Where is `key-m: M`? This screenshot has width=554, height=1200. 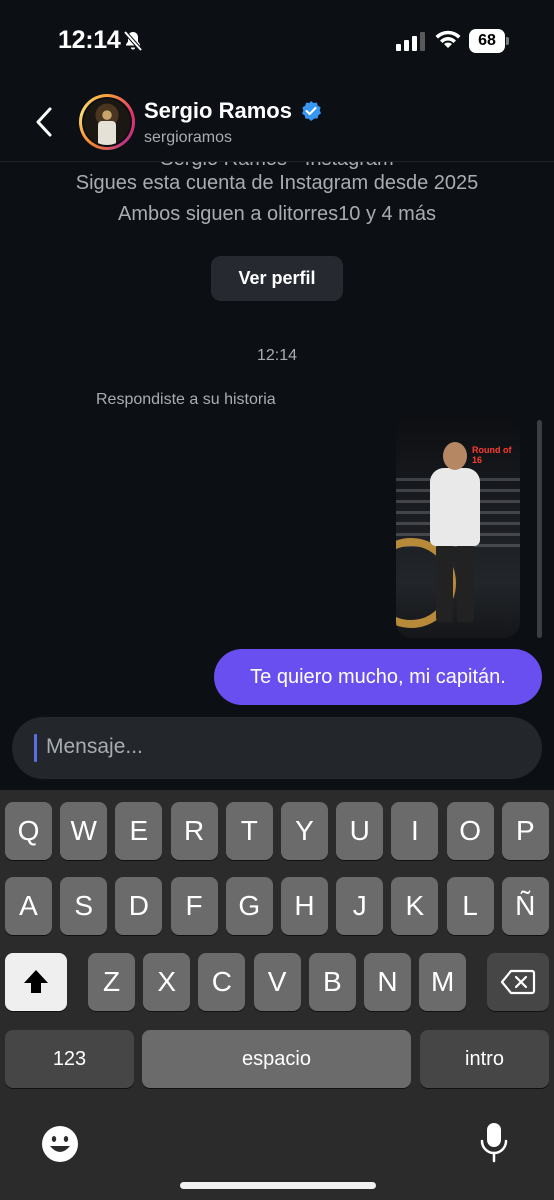 key-m: M is located at coordinates (443, 982).